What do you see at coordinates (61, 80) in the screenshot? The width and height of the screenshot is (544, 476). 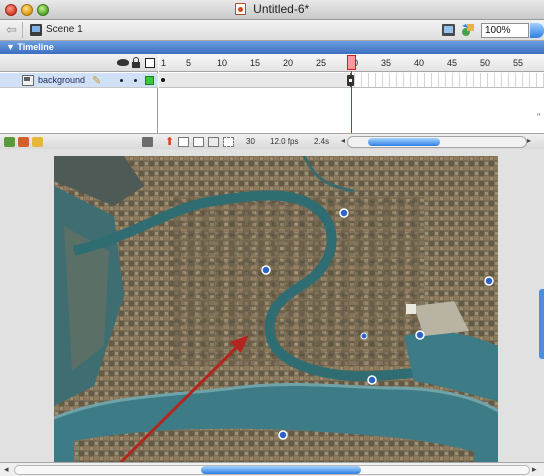 I see `layer-name: background` at bounding box center [61, 80].